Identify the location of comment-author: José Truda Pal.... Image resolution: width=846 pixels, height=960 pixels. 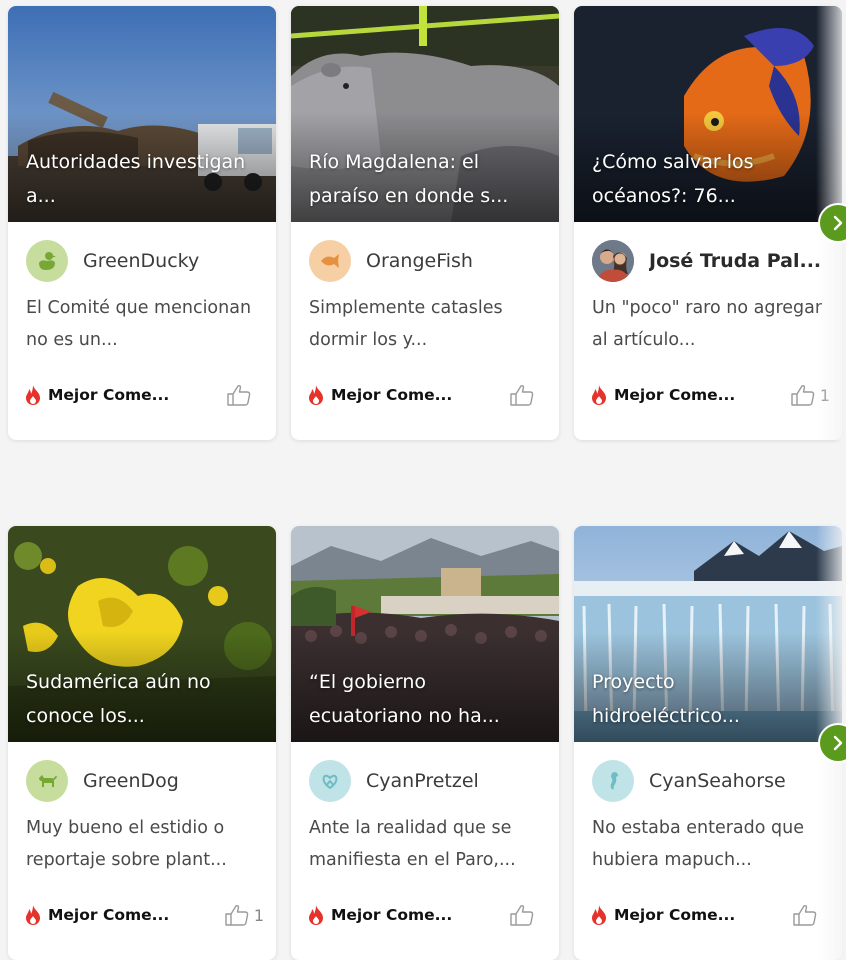
(712, 261).